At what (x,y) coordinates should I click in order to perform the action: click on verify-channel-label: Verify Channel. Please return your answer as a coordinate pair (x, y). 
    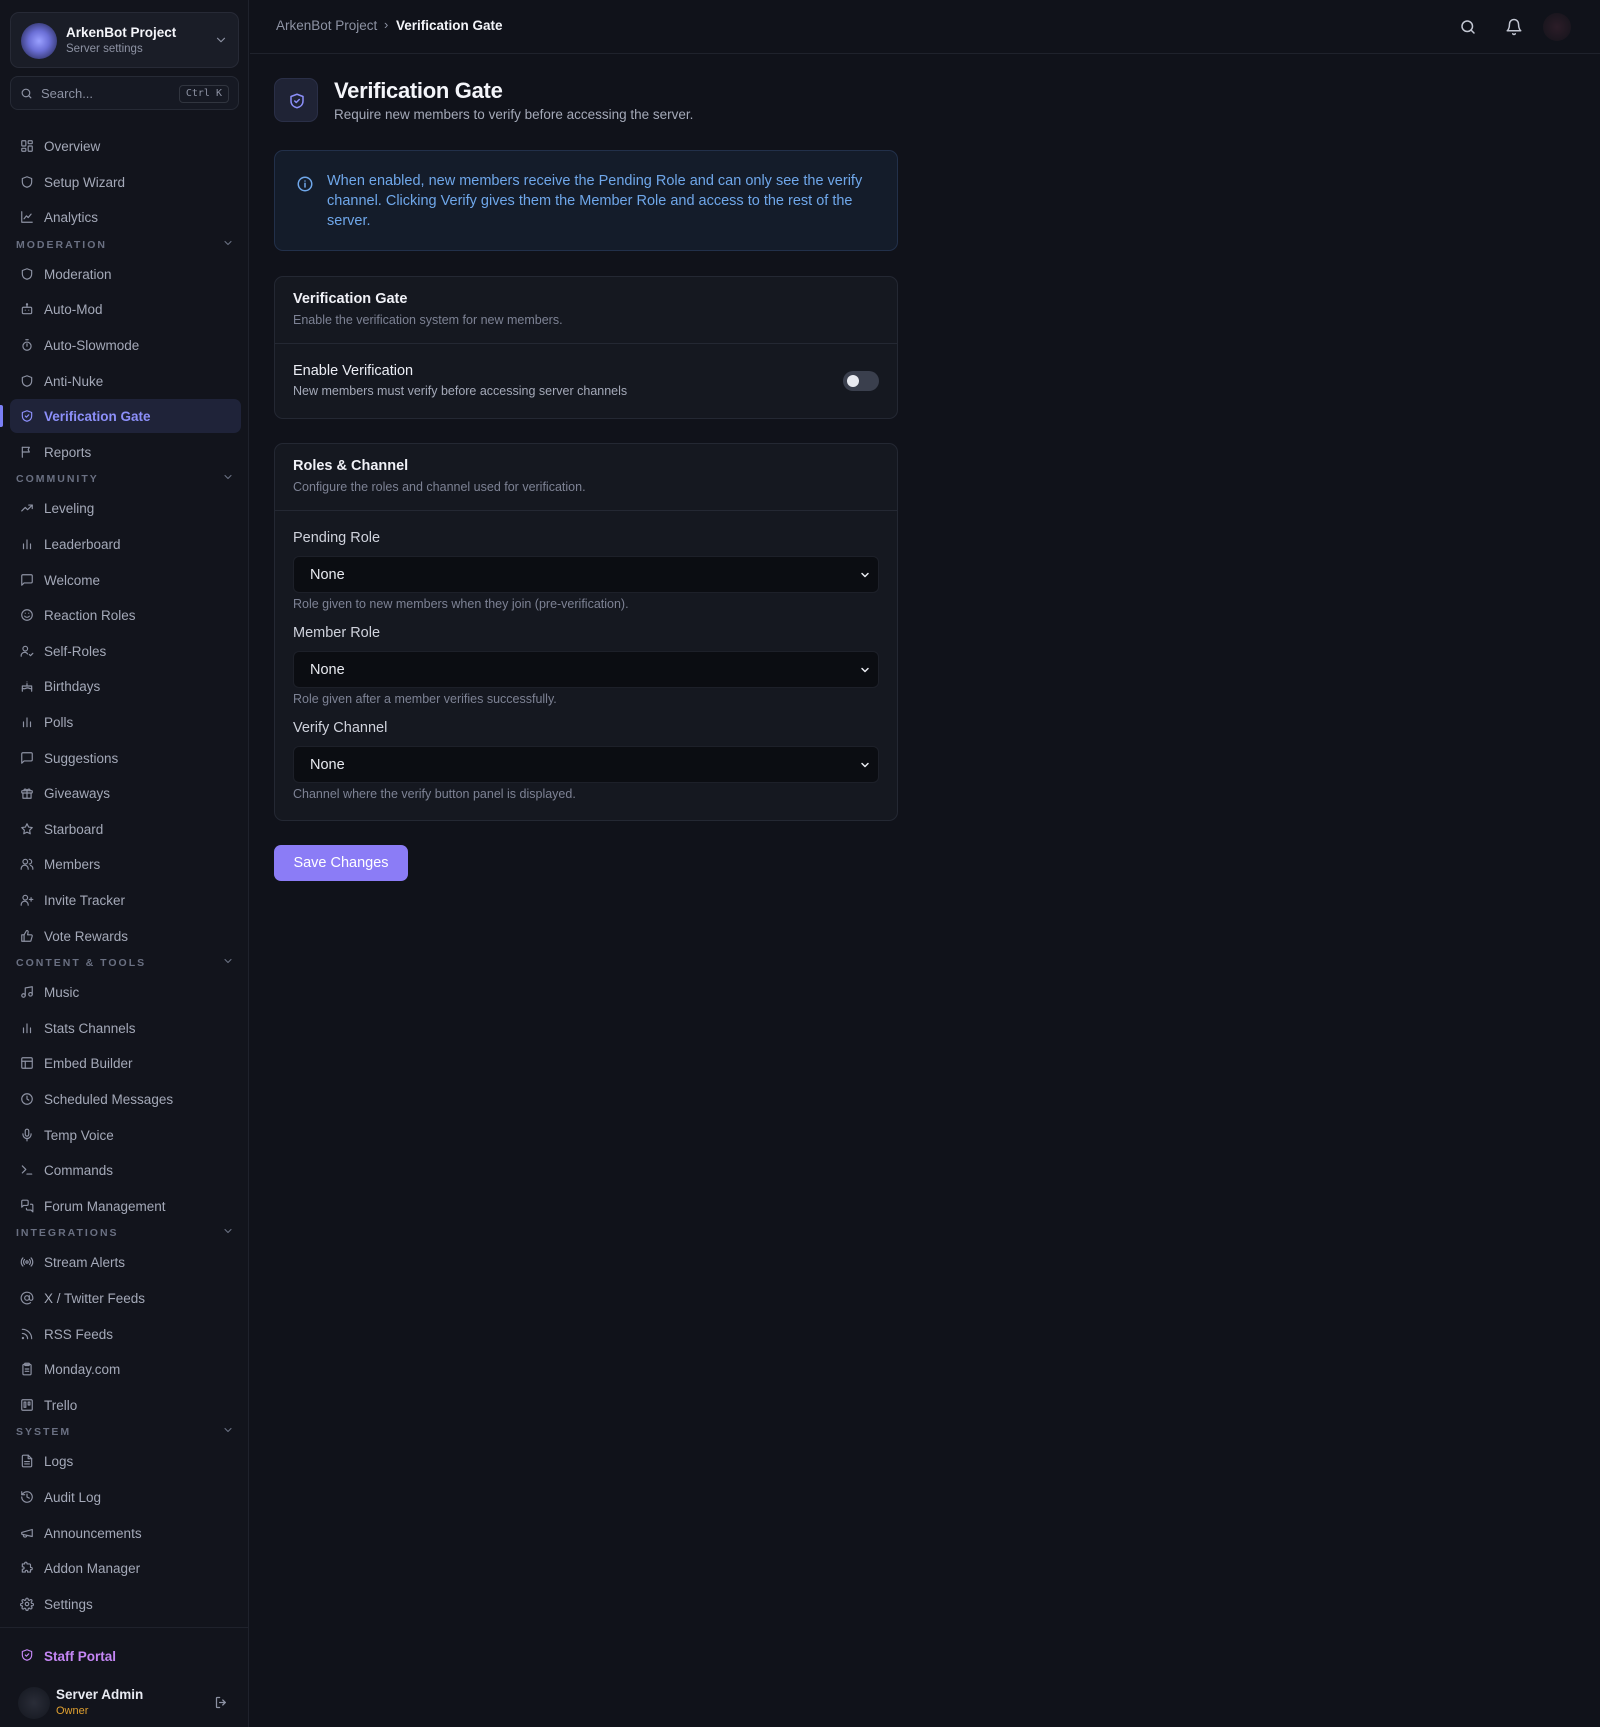
    Looking at the image, I should click on (340, 728).